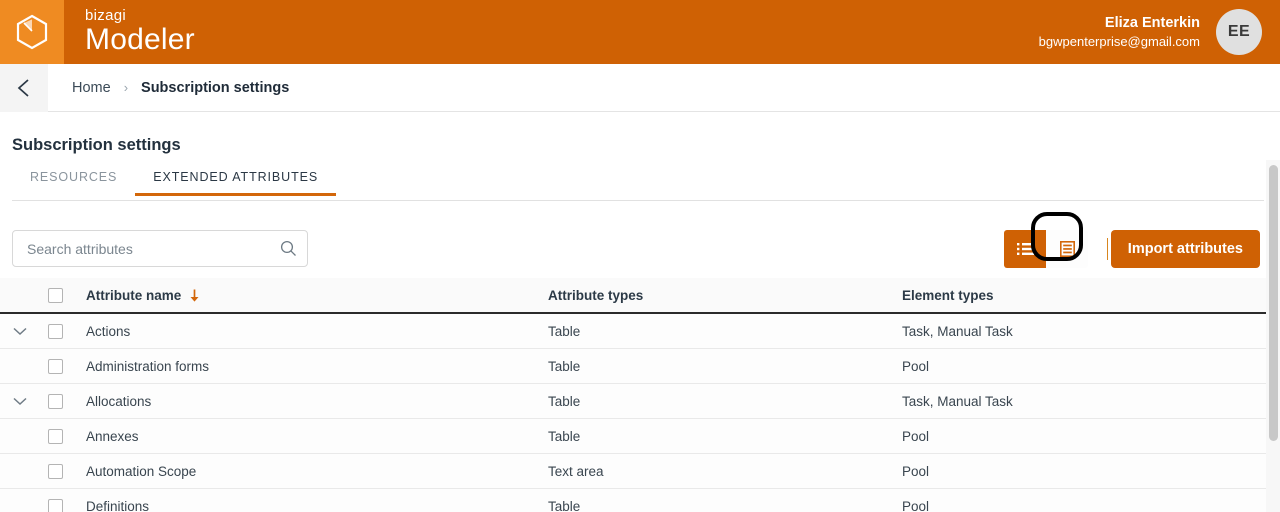 The image size is (1280, 512). I want to click on table-toolbar: Import attributes, so click(640, 244).